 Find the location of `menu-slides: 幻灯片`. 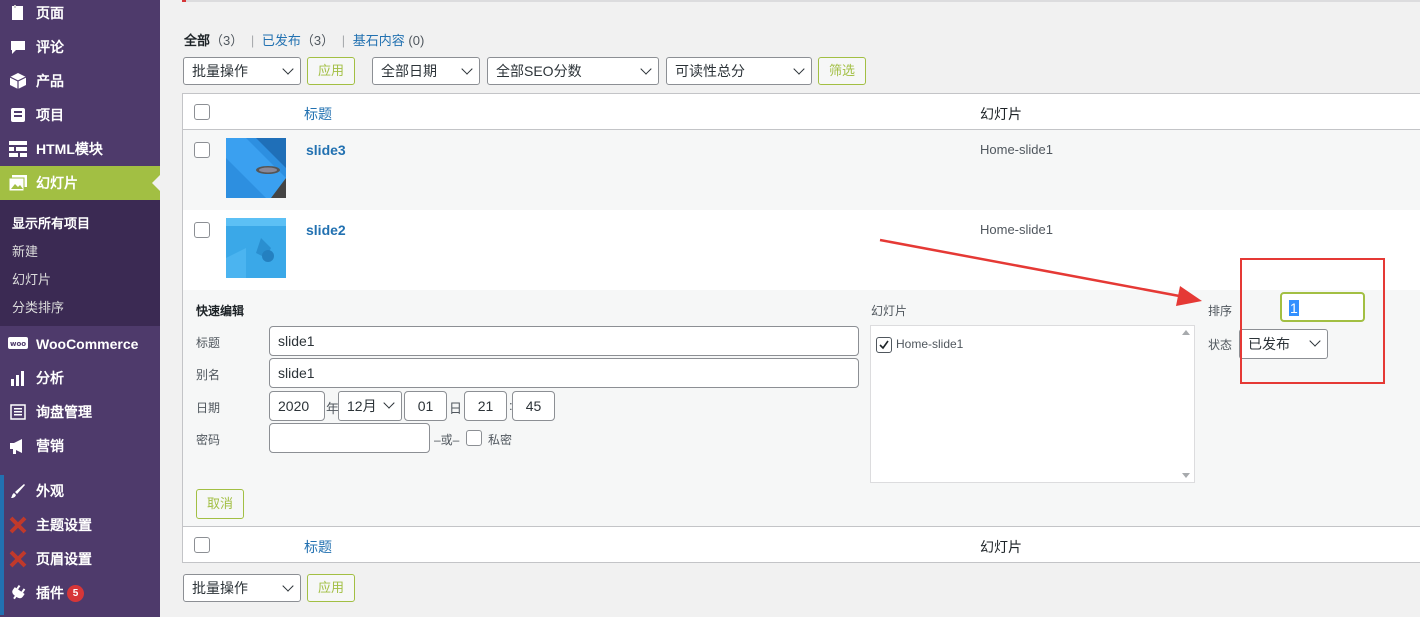

menu-slides: 幻灯片 is located at coordinates (80, 183).